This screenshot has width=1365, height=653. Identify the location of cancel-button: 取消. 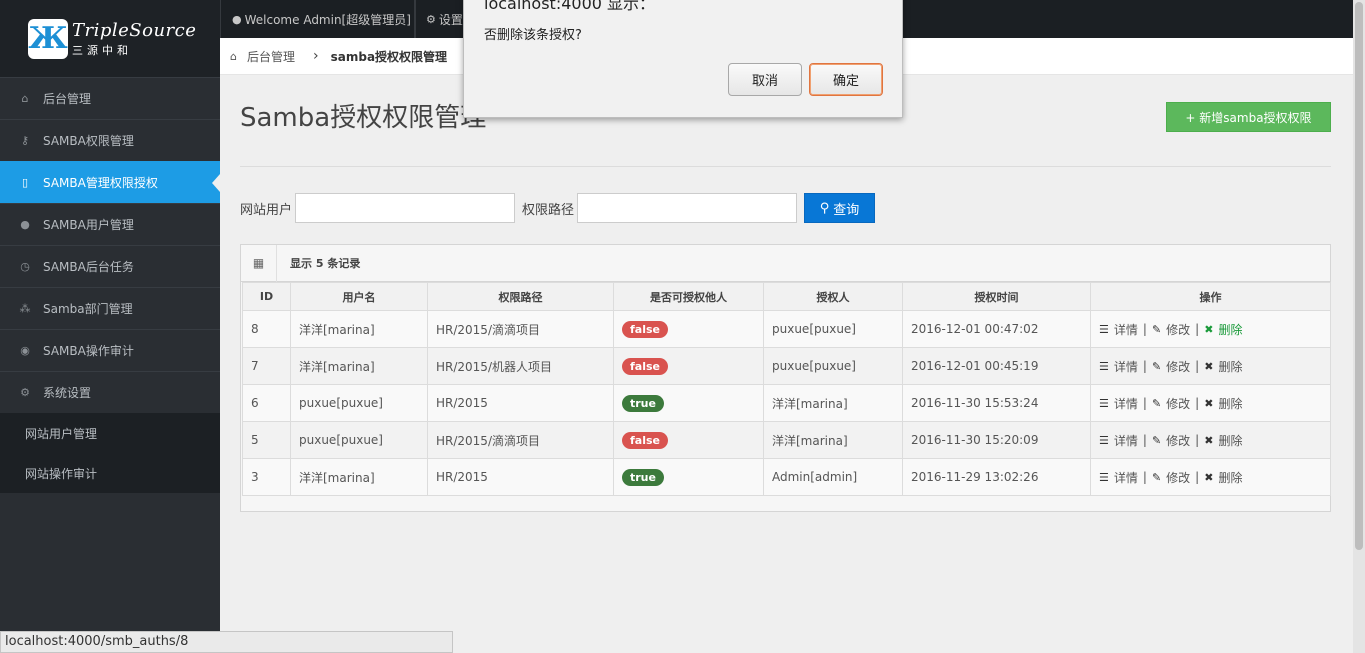
(765, 79).